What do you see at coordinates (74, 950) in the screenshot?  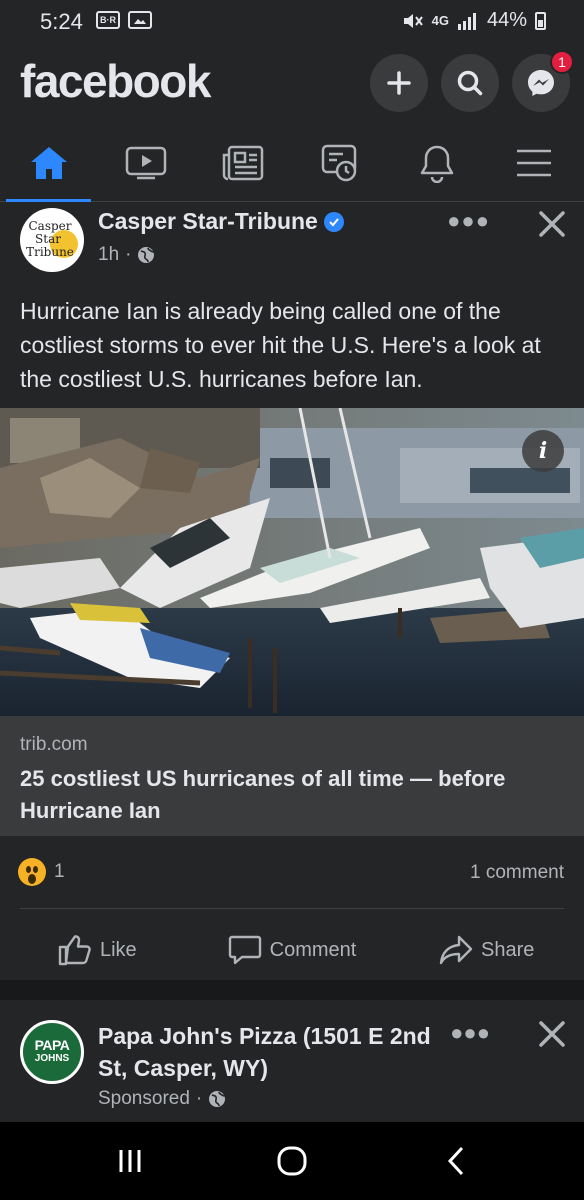 I see `like-icon` at bounding box center [74, 950].